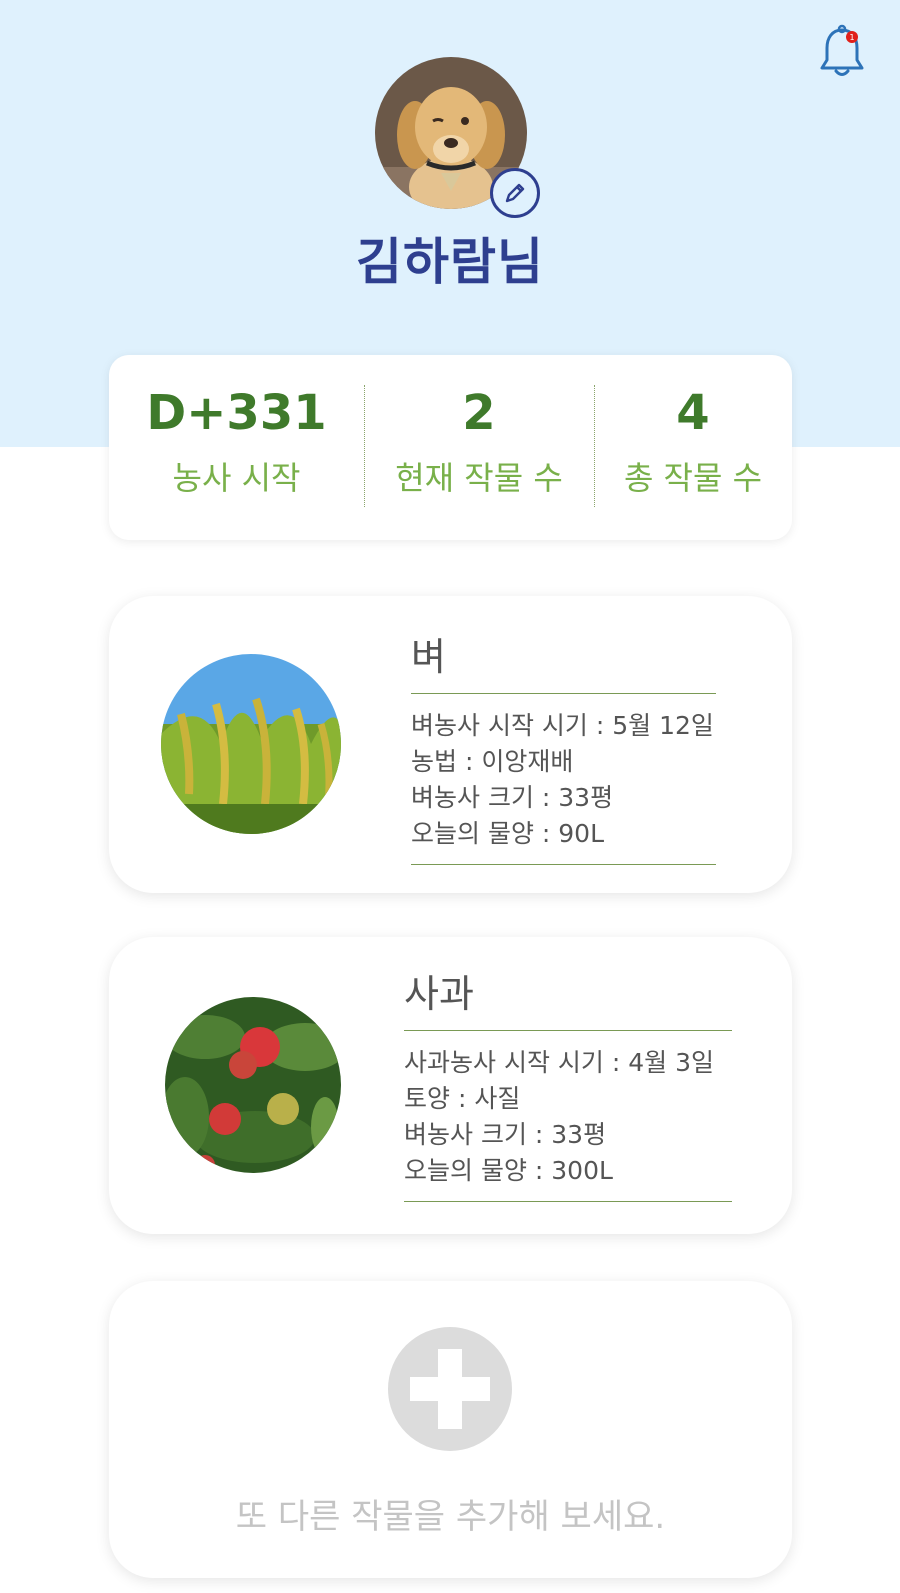 This screenshot has width=900, height=1593. Describe the element at coordinates (492, 761) in the screenshot. I see `crop-detail-method: 농법 : 이앙재배` at that location.